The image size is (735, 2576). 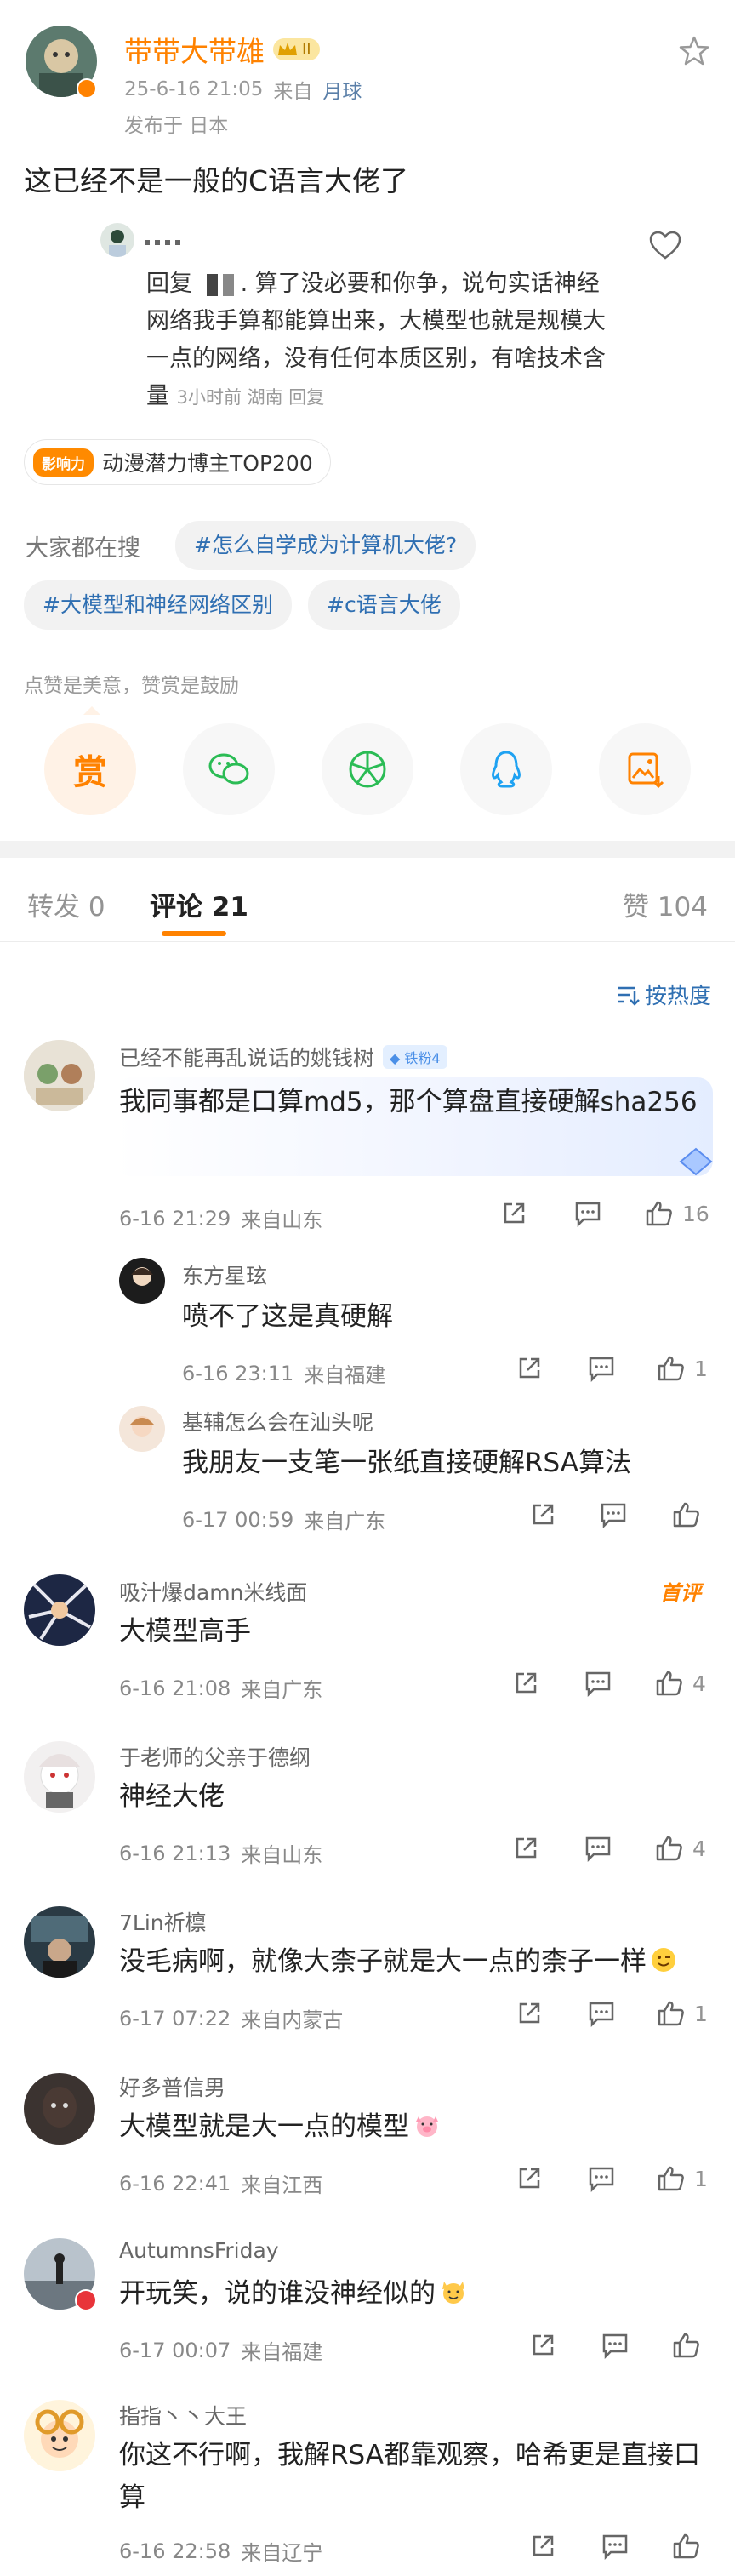 What do you see at coordinates (408, 1102) in the screenshot?
I see `comment-text: 我同事都是口算md5，那个算盘直接硬解sha256` at bounding box center [408, 1102].